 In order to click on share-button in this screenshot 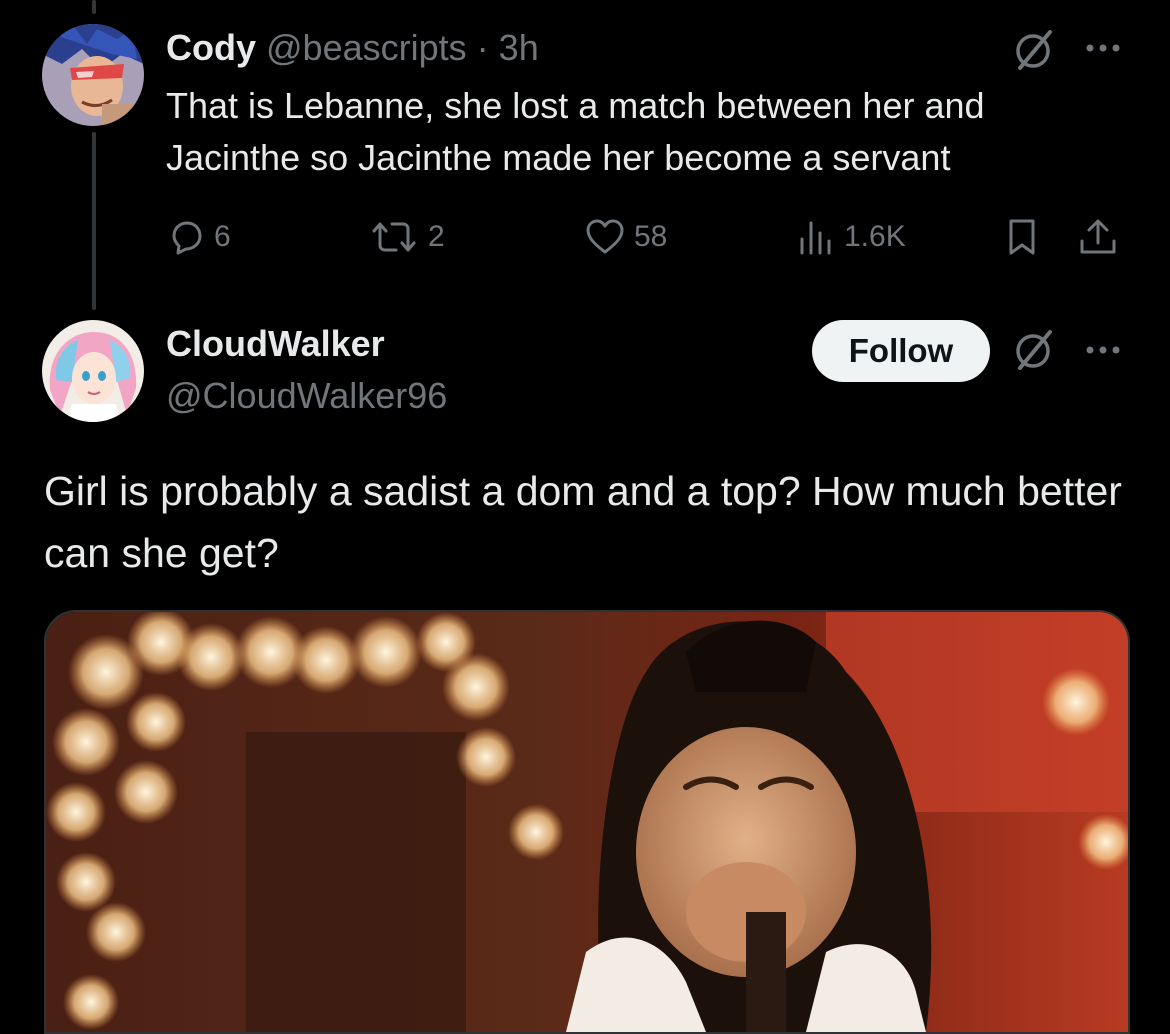, I will do `click(1098, 237)`.